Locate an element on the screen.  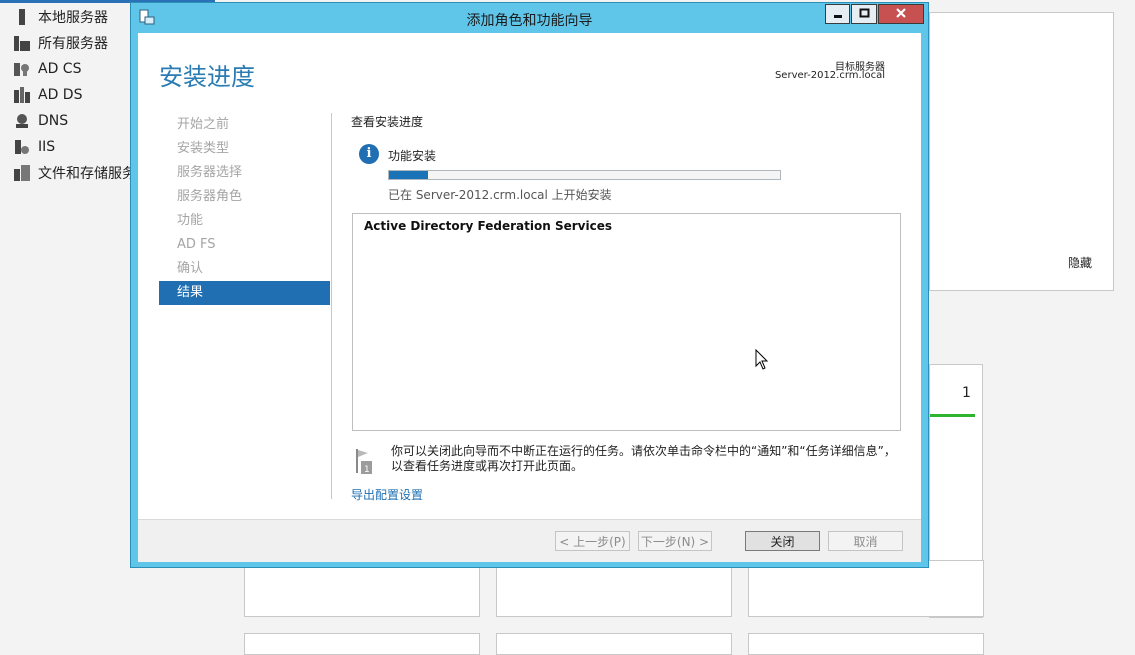
sidebar-item-file-storage: 文件和存储服务 is located at coordinates (79, 173).